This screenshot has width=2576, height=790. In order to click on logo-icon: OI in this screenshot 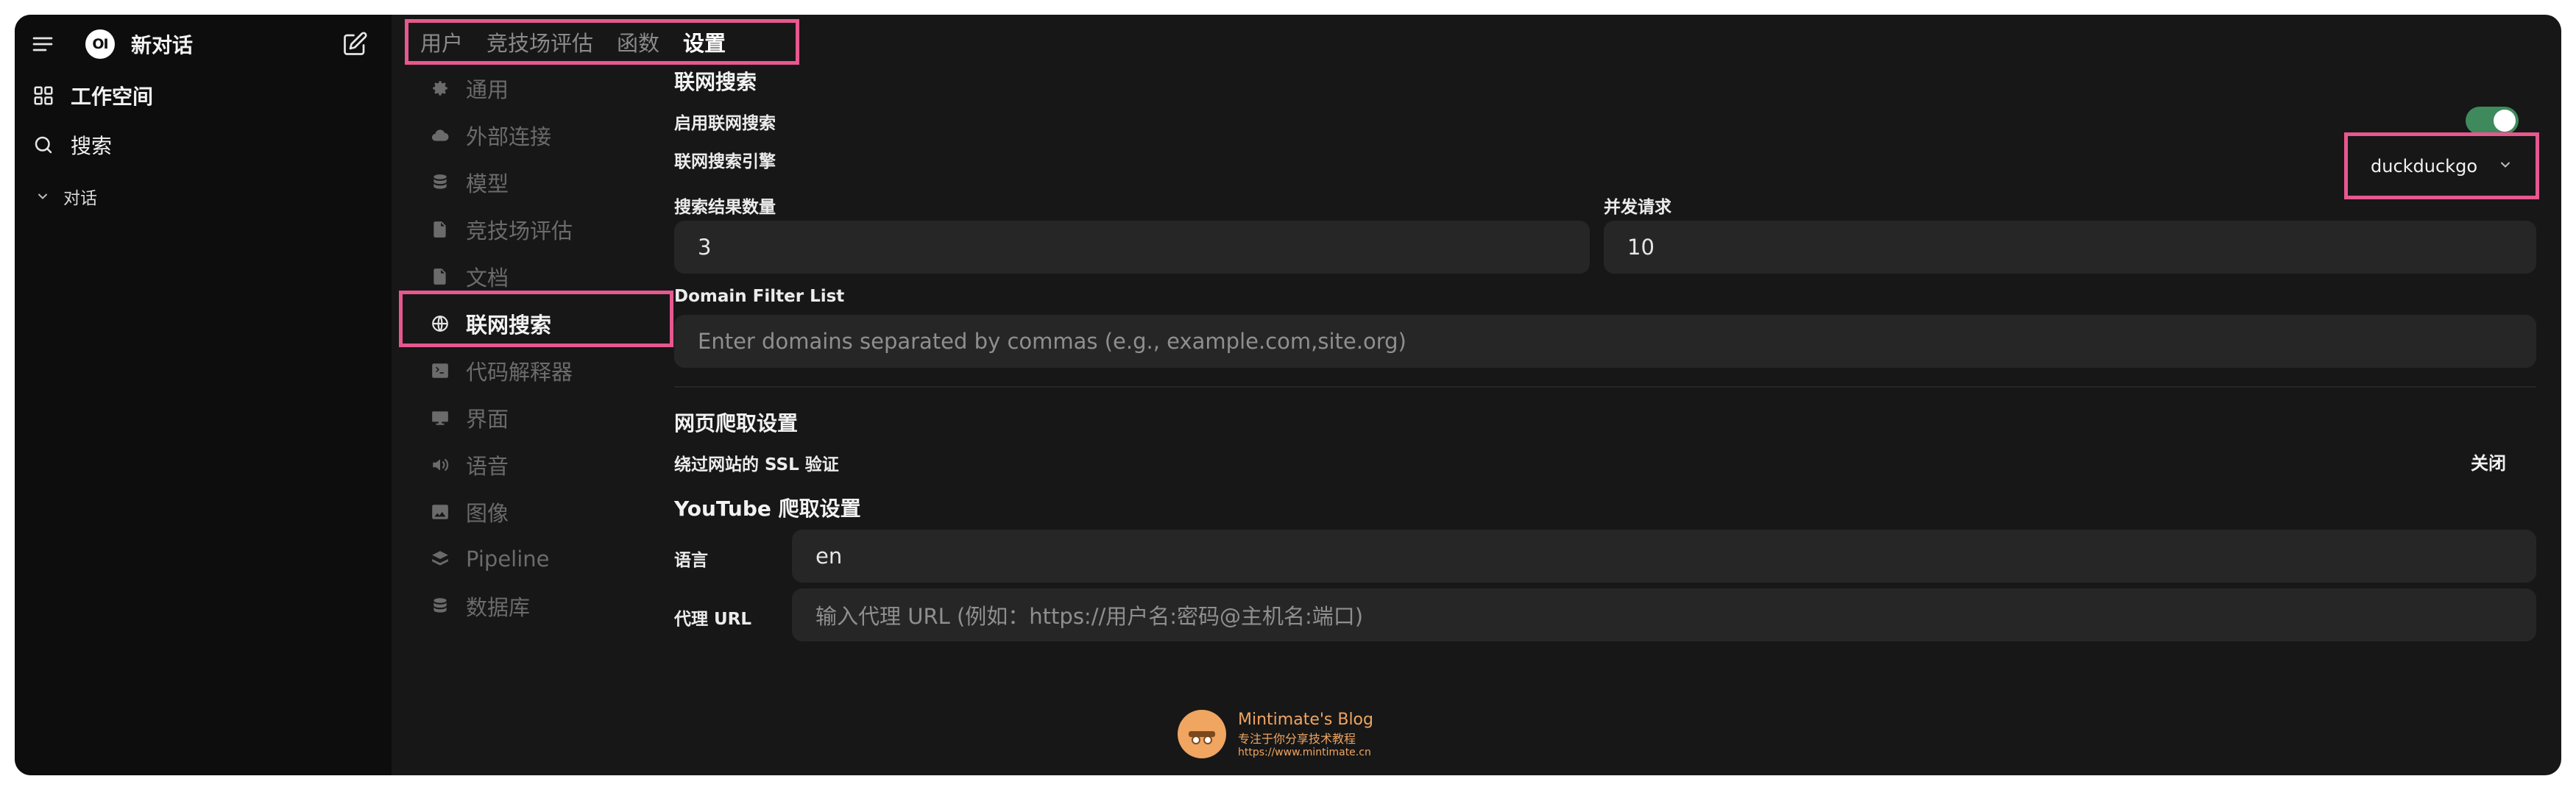, I will do `click(100, 44)`.